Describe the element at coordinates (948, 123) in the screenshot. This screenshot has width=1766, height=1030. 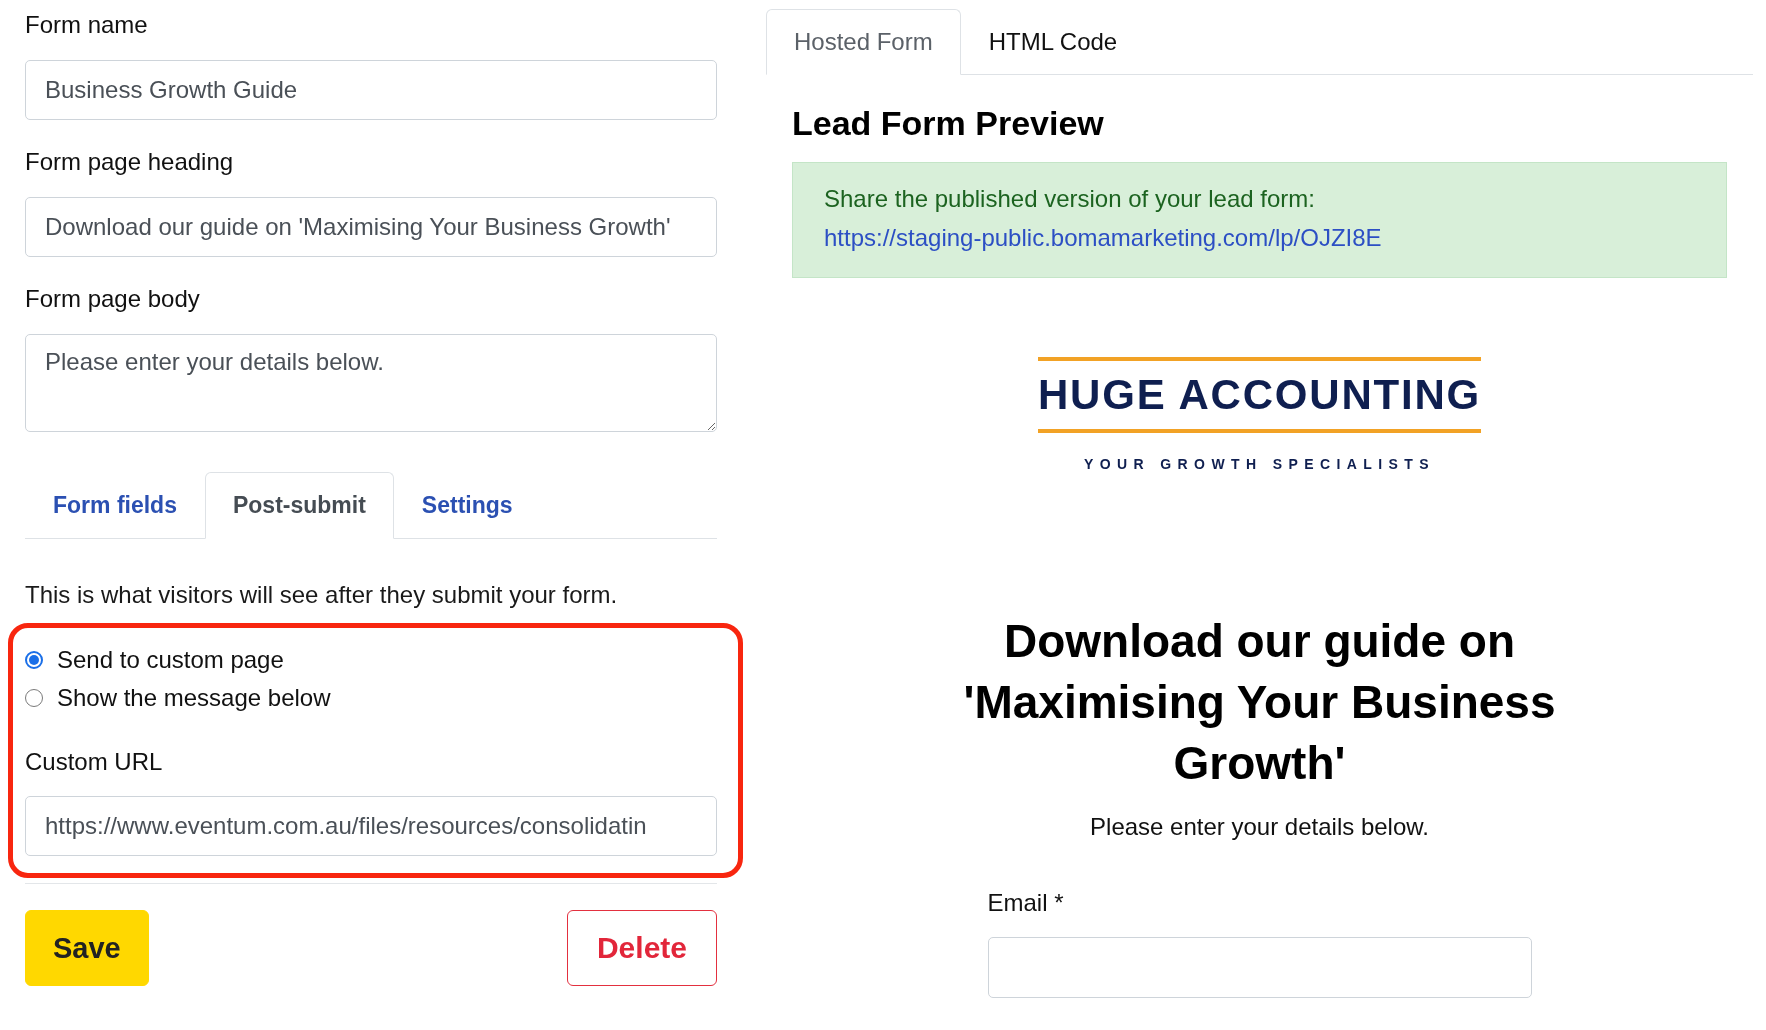
I see `preview-title: Lead Form Preview` at that location.